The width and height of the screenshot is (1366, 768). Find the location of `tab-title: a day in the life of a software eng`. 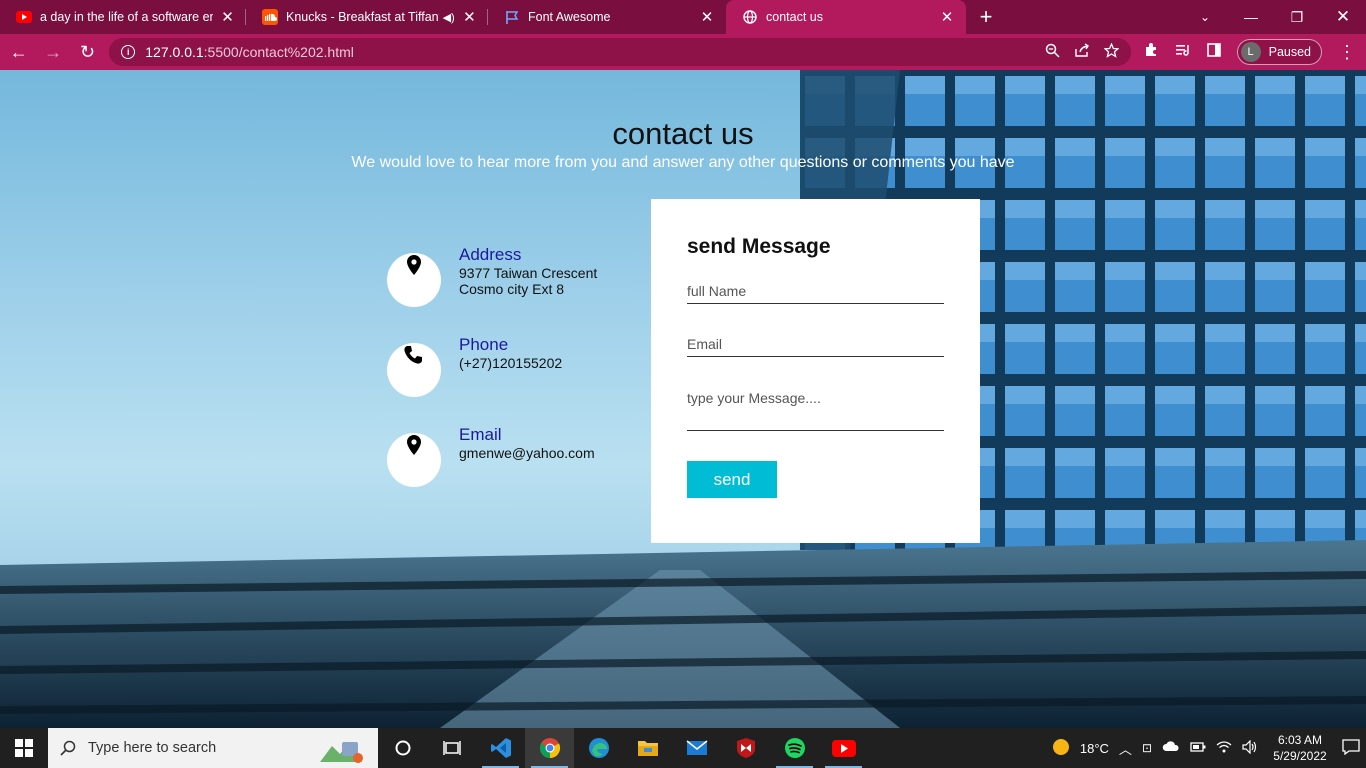

tab-title: a day in the life of a software eng is located at coordinates (127, 17).